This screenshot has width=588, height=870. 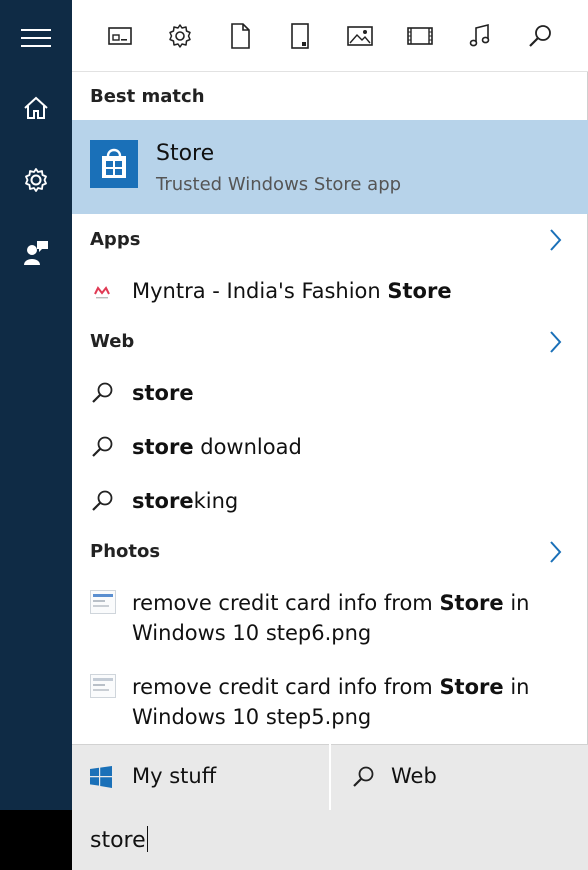 I want to click on search-box, so click(x=294, y=840).